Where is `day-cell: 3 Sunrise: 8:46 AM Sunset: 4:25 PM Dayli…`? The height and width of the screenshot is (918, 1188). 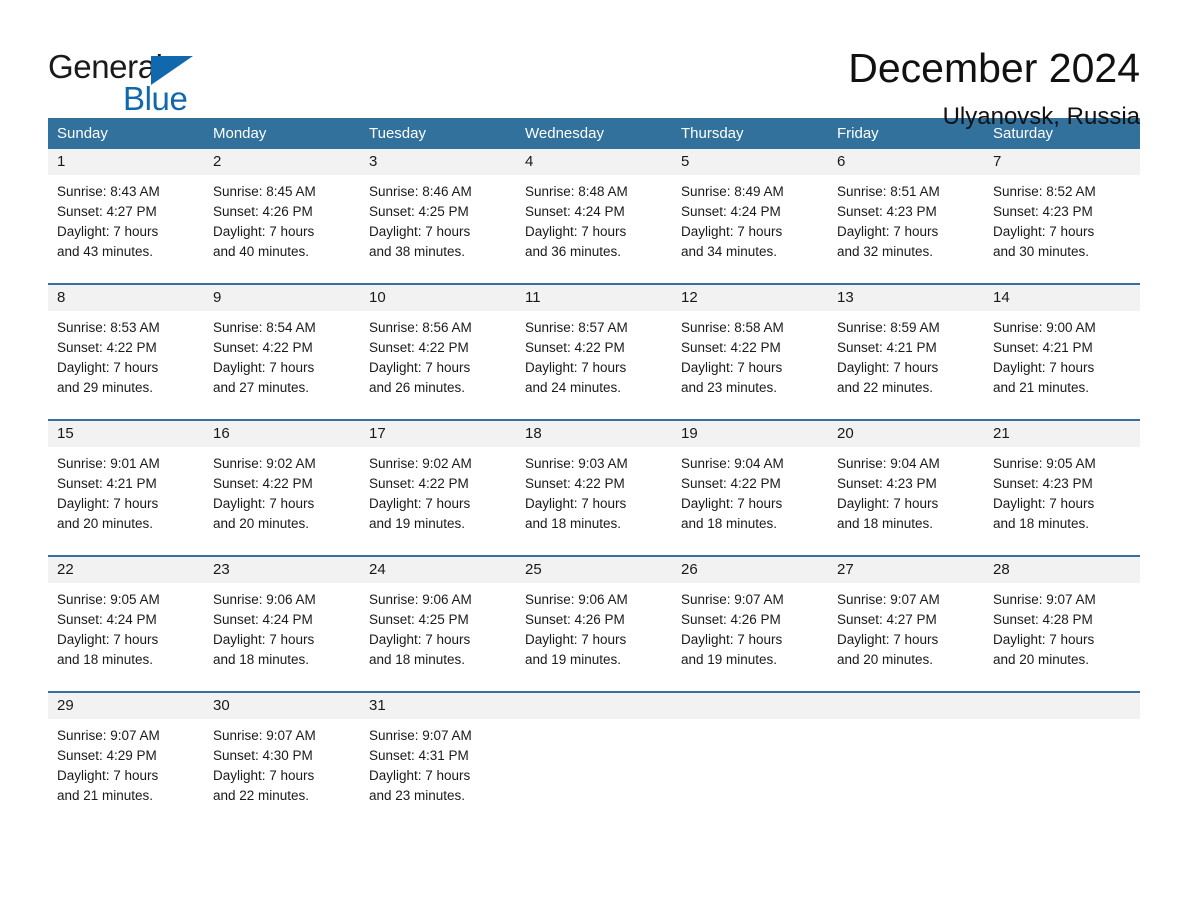 day-cell: 3 Sunrise: 8:46 AM Sunset: 4:25 PM Dayli… is located at coordinates (438, 216).